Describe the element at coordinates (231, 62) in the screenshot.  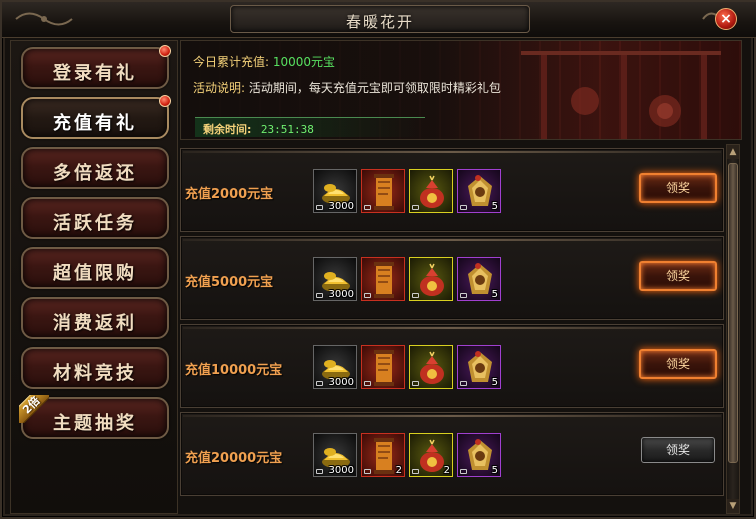
I see `total-recharge-label: 今日累计充值:` at that location.